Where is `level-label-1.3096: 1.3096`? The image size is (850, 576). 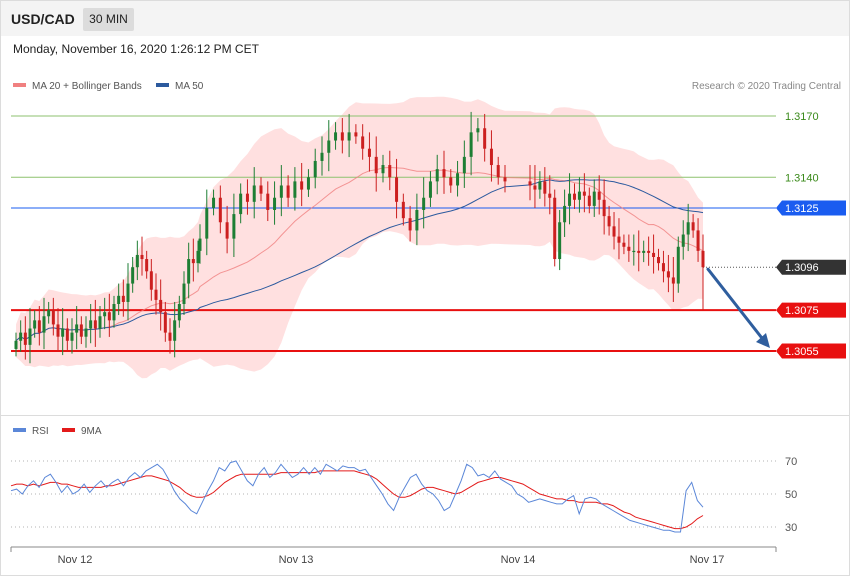
level-label-1.3096: 1.3096 is located at coordinates (802, 268).